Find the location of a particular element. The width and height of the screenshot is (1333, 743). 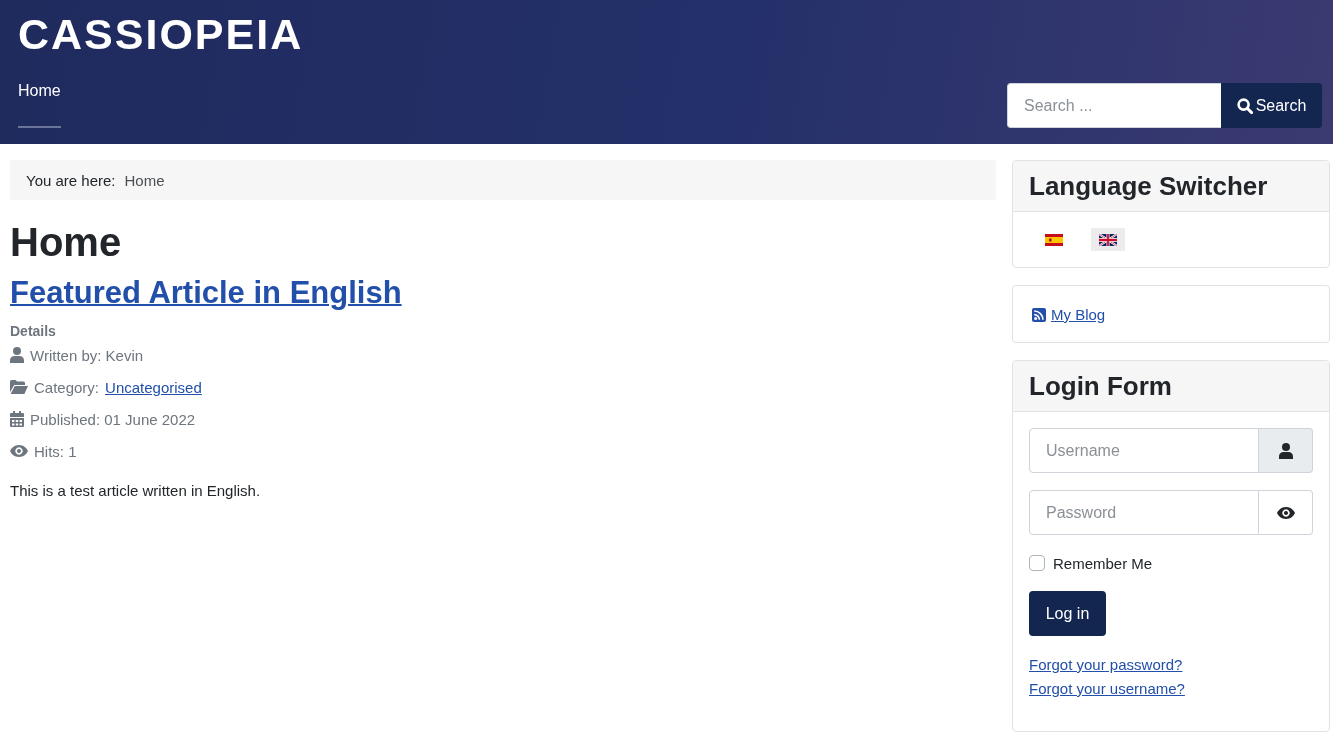

breadcrumb-item: Home is located at coordinates (144, 180).